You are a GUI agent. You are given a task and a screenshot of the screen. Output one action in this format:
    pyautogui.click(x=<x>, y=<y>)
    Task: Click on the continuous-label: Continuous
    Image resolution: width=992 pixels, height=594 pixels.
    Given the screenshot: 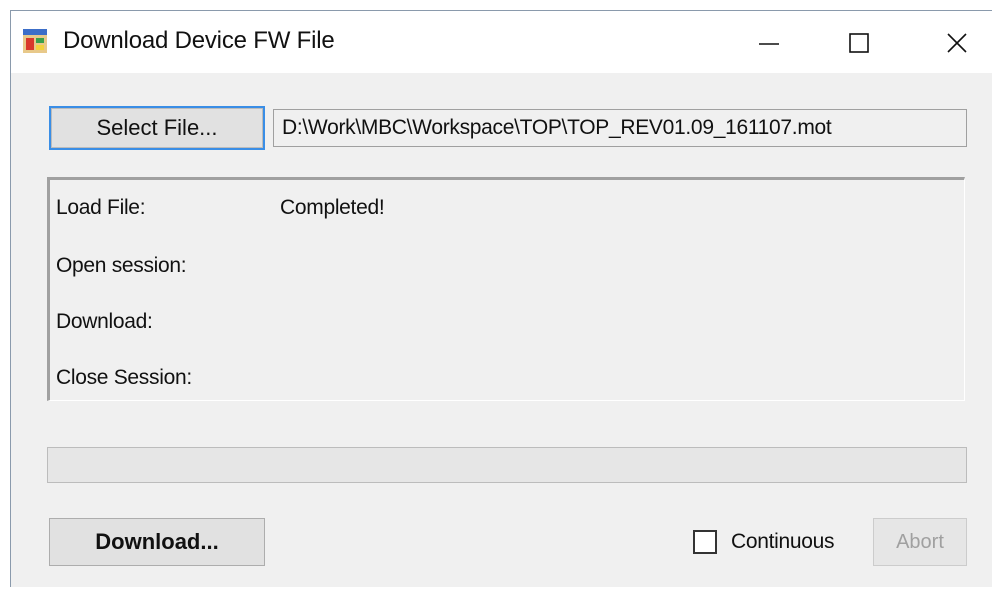 What is the action you would take?
    pyautogui.click(x=783, y=541)
    